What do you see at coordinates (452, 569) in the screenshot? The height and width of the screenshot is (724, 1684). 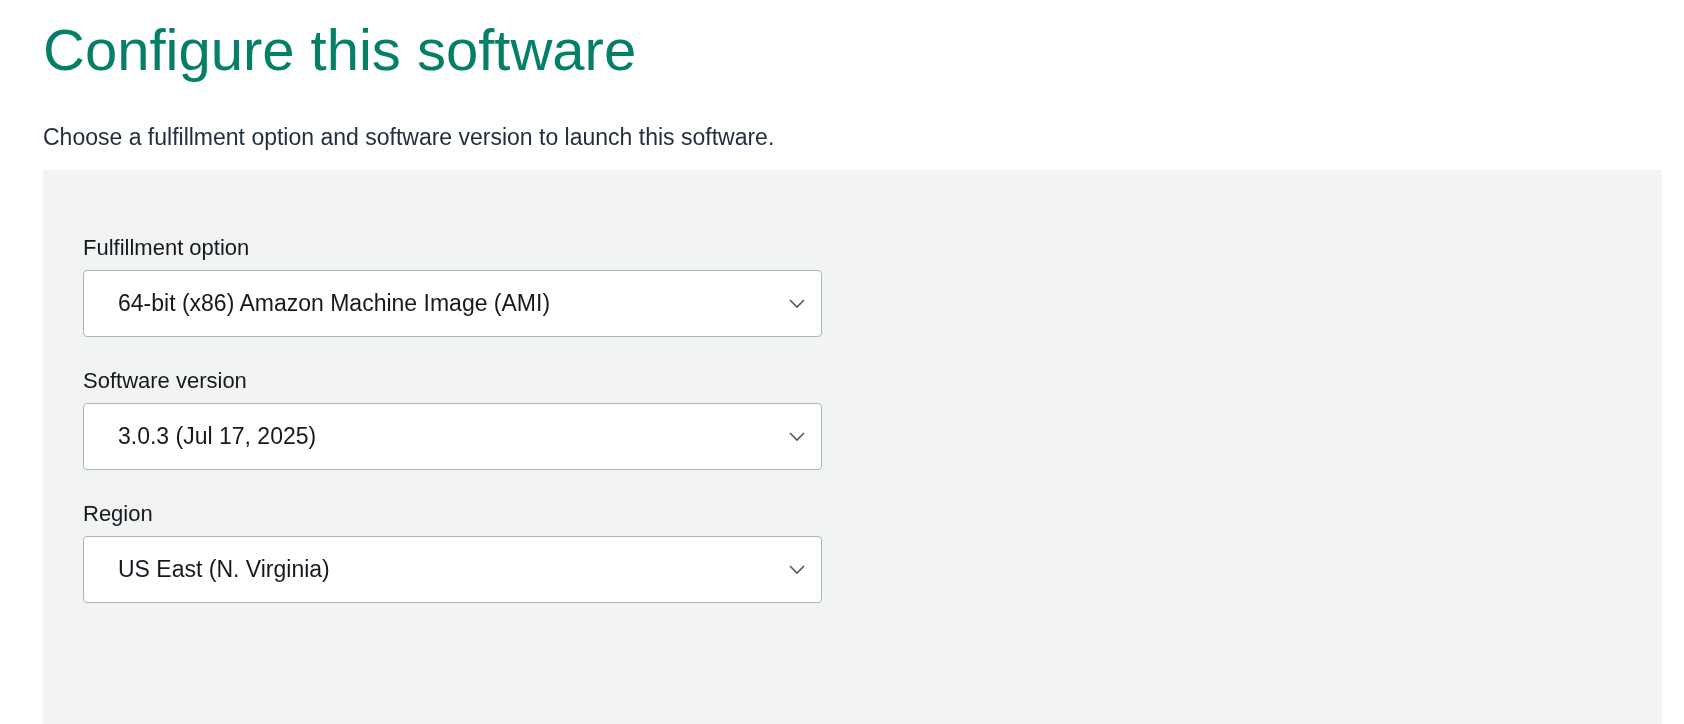 I see `select-dropdown: US East (N. Virginia)` at bounding box center [452, 569].